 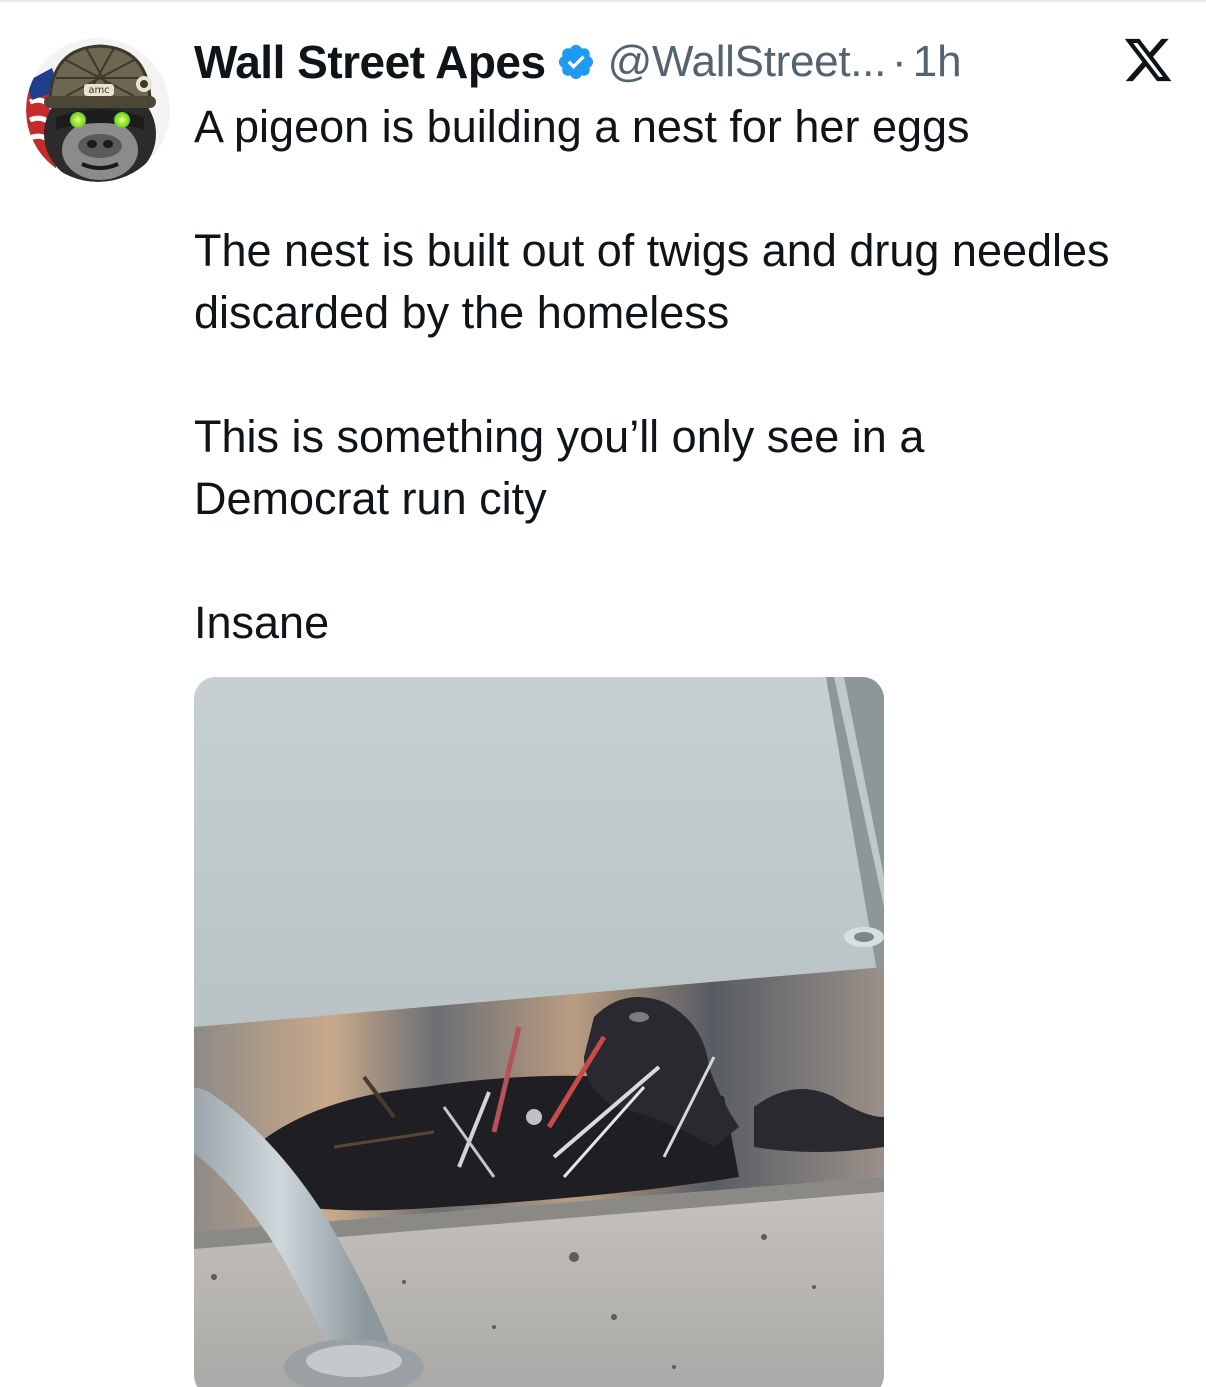 I want to click on tweet-line: Insane, so click(x=262, y=622).